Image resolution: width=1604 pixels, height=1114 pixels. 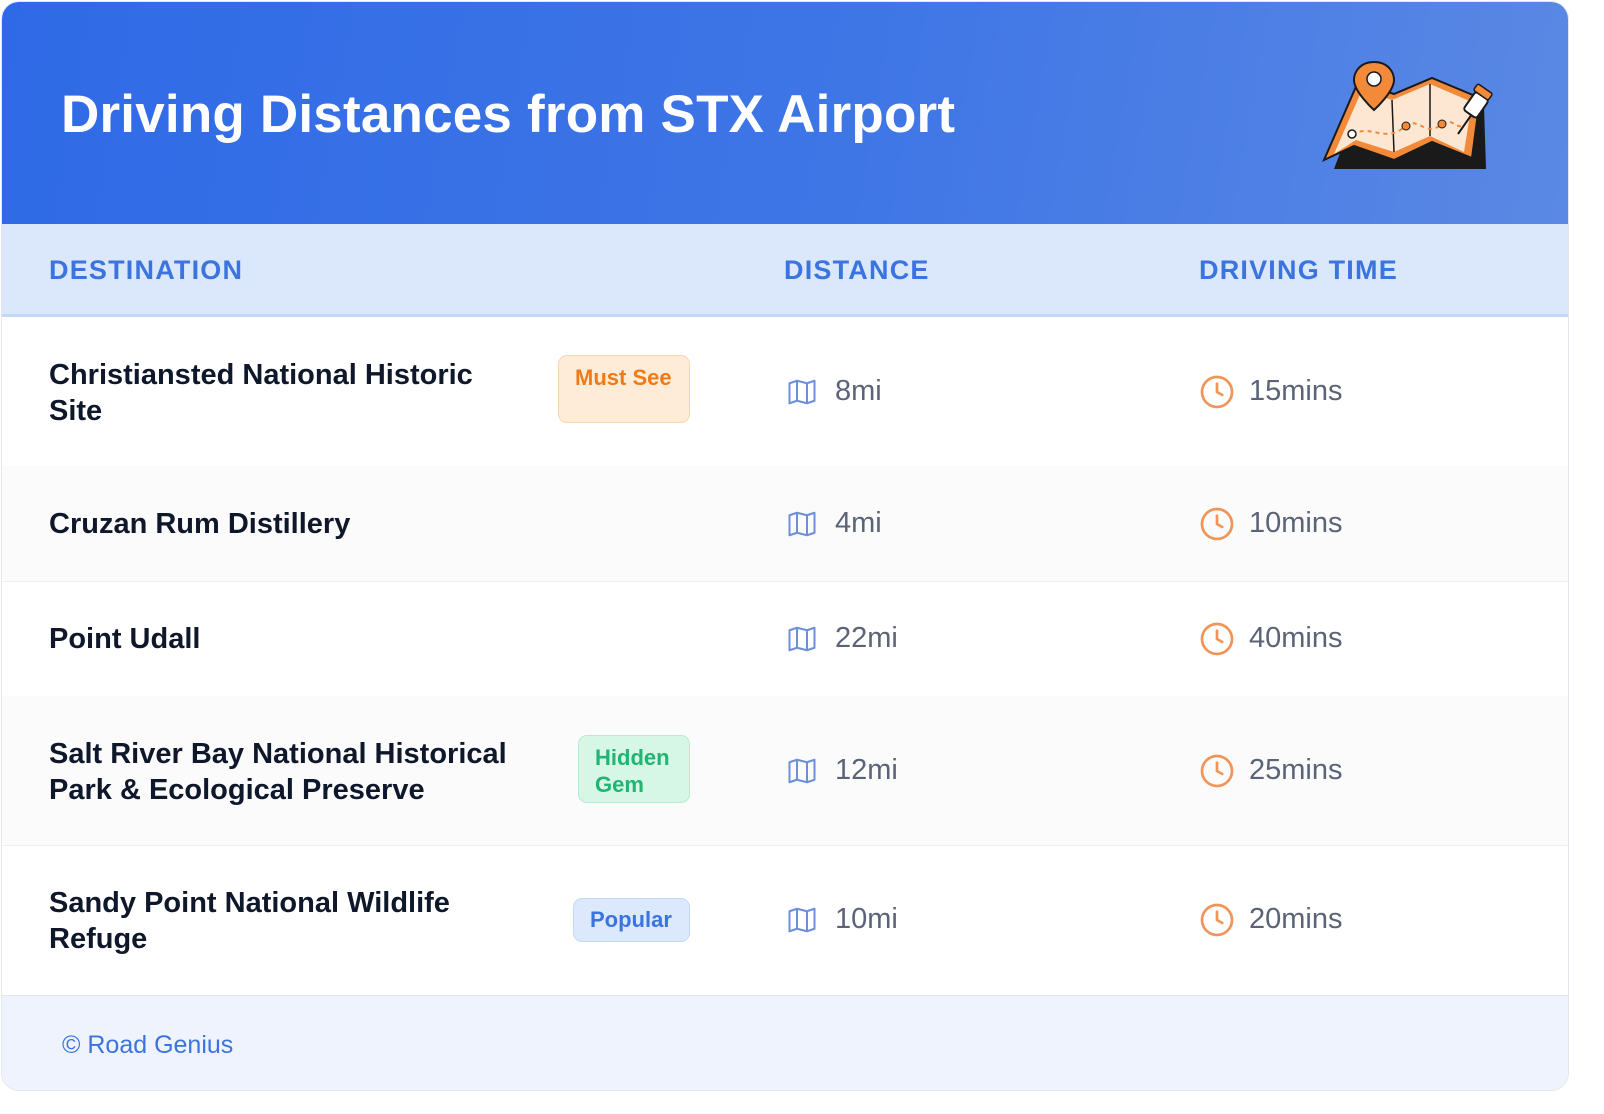 What do you see at coordinates (624, 389) in the screenshot?
I see `status-badge: Must See` at bounding box center [624, 389].